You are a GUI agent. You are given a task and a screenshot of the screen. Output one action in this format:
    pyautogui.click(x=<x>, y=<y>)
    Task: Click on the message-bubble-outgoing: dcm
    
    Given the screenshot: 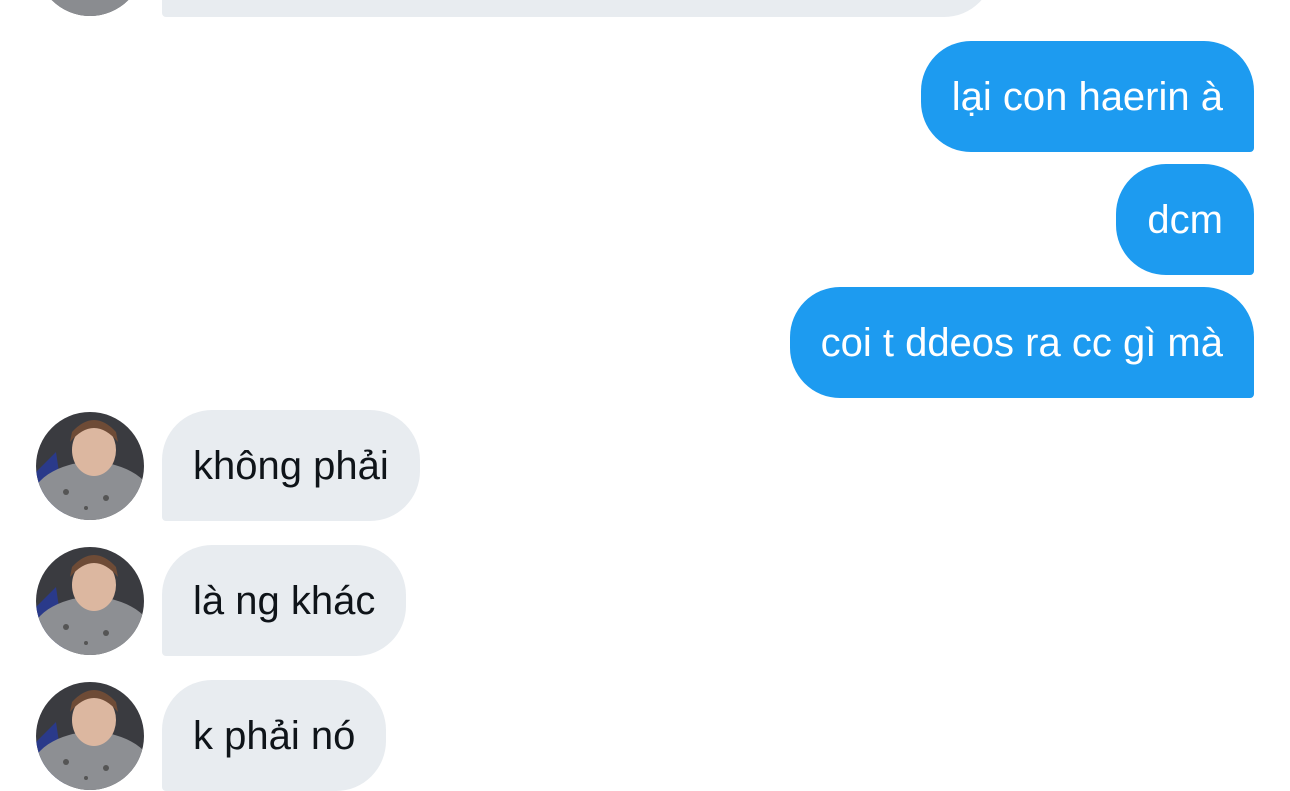 What is the action you would take?
    pyautogui.click(x=1185, y=219)
    